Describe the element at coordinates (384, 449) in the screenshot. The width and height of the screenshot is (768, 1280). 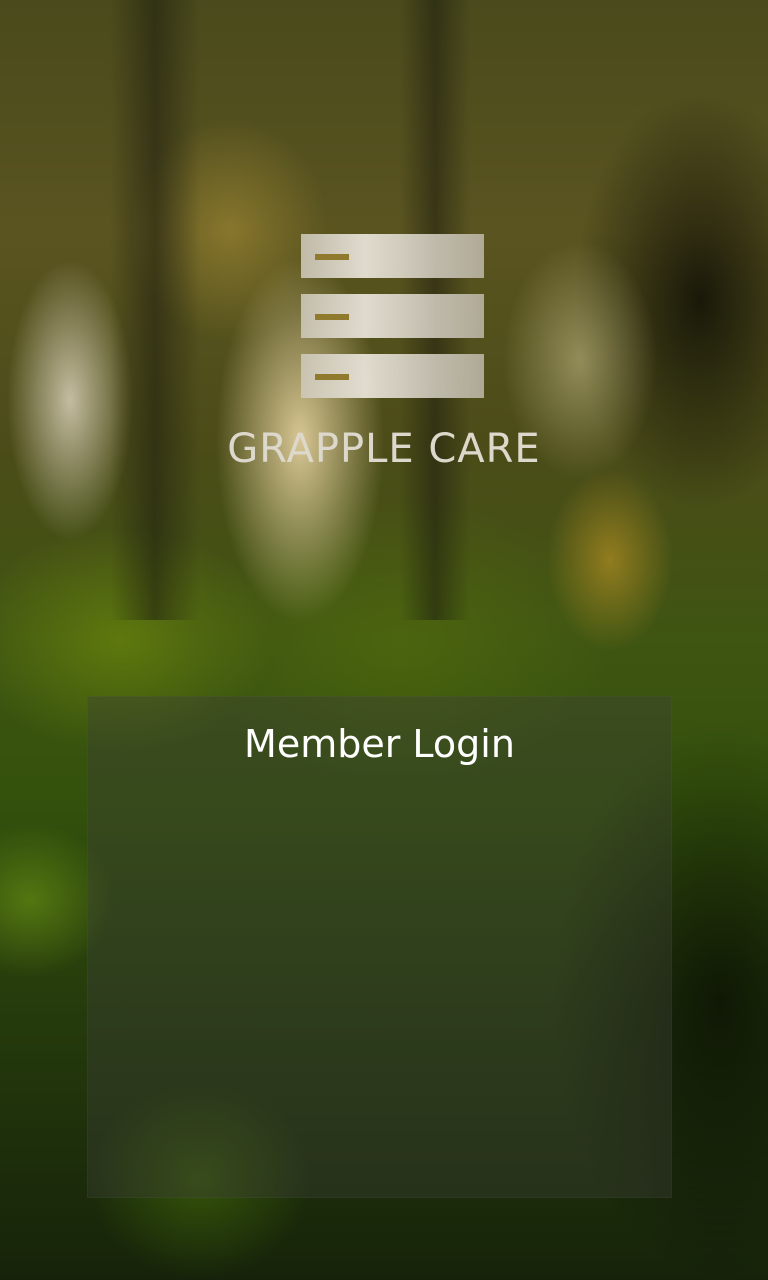
I see `app-brand-name: GRAPPLE CARE` at that location.